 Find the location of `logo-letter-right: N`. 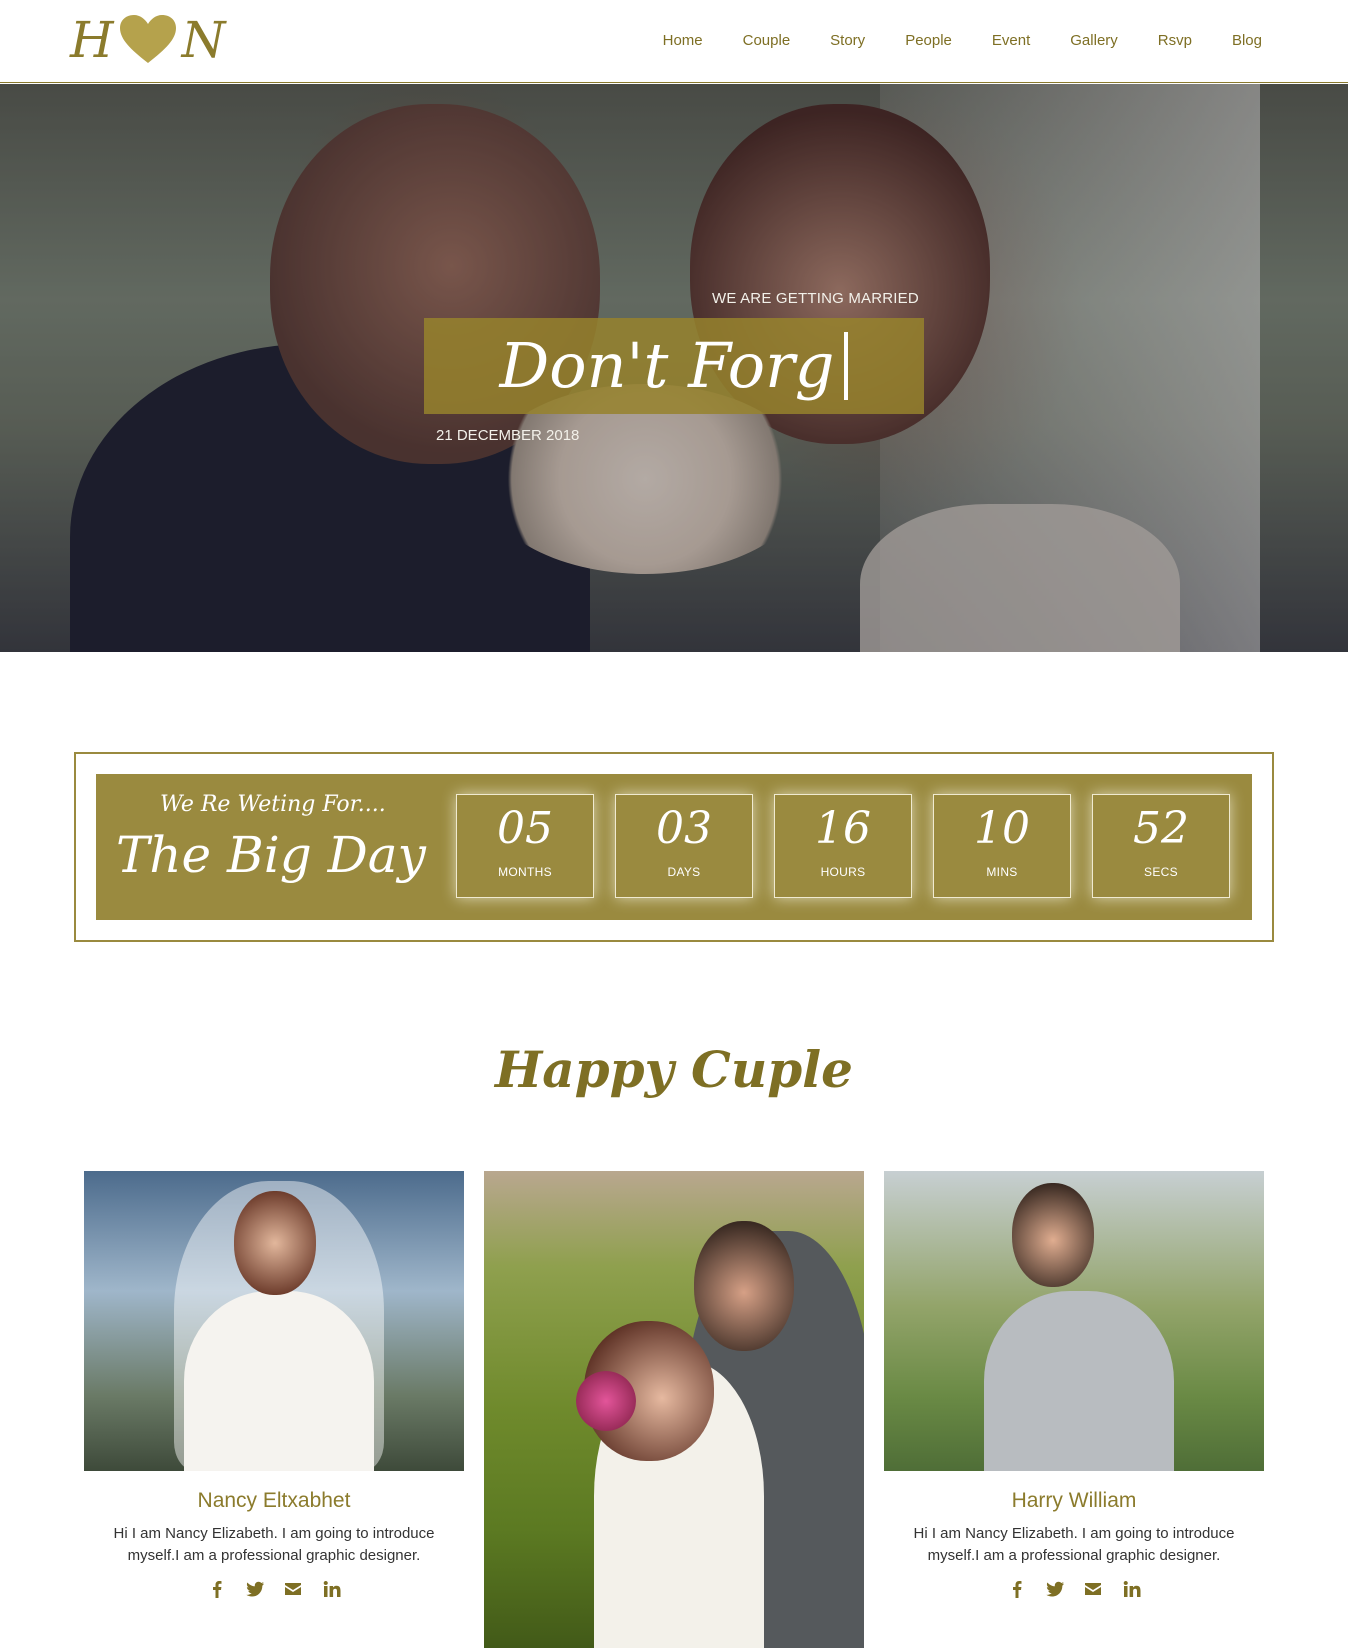

logo-letter-right: N is located at coordinates (203, 40).